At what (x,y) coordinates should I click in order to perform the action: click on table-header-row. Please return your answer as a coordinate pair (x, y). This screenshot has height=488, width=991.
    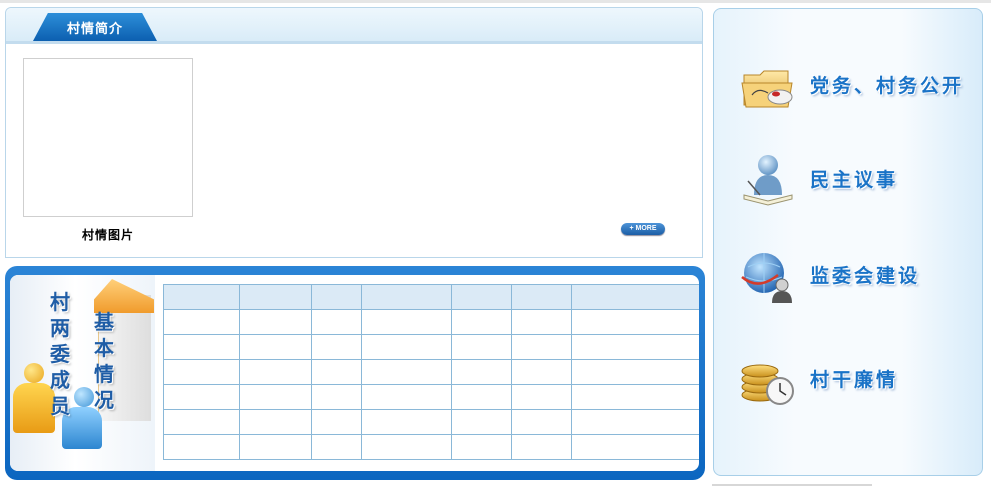
    Looking at the image, I should click on (431, 297).